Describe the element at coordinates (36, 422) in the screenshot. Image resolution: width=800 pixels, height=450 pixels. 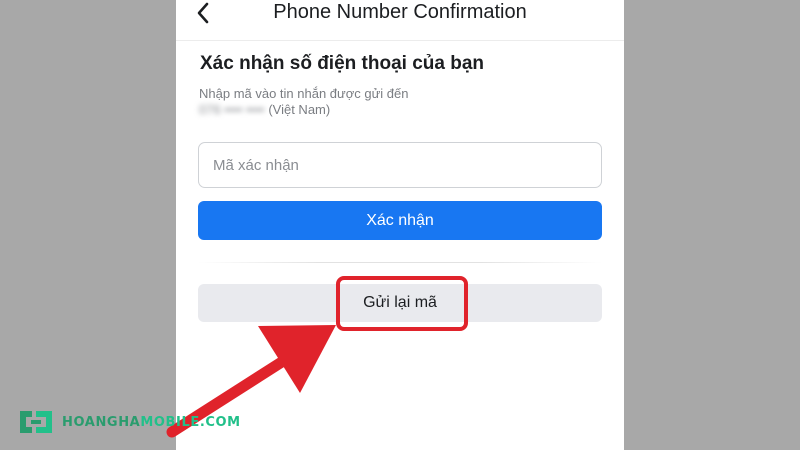
I see `hoangha-logo-icon` at that location.